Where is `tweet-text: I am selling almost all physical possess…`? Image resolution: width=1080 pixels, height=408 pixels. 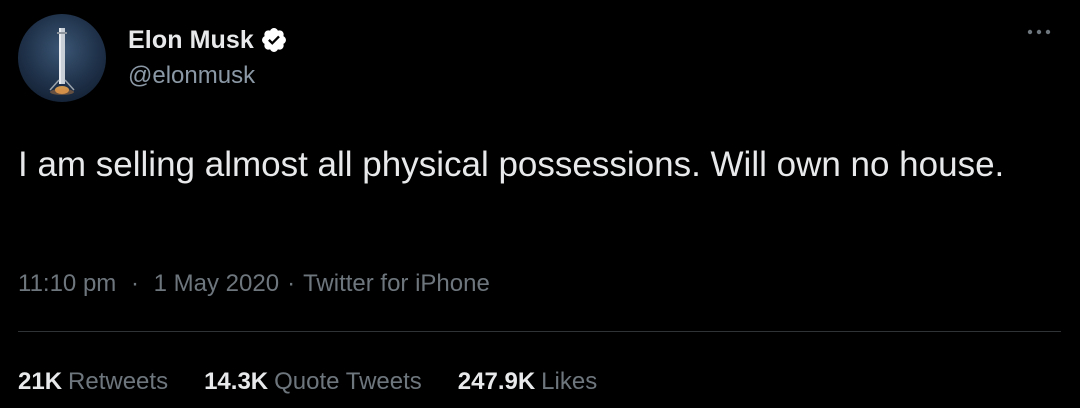
tweet-text: I am selling almost all physical possess… is located at coordinates (511, 164).